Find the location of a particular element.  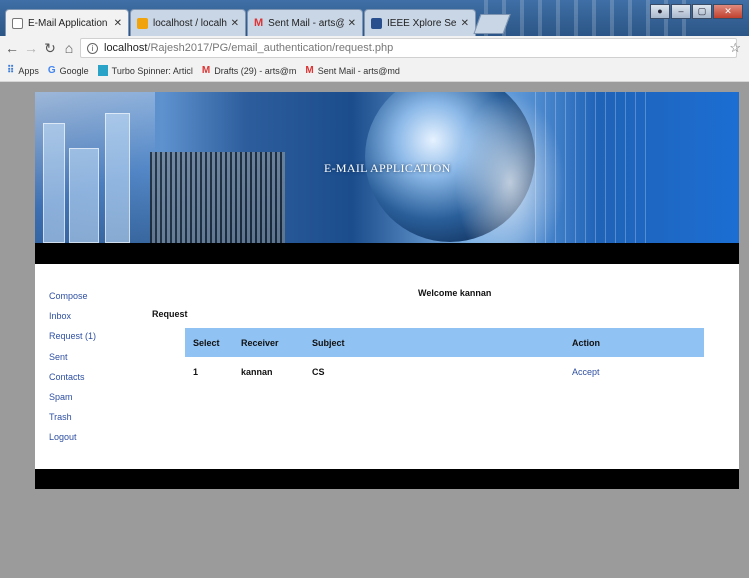

sidebar-item-inbox: Inbox is located at coordinates (72, 321).